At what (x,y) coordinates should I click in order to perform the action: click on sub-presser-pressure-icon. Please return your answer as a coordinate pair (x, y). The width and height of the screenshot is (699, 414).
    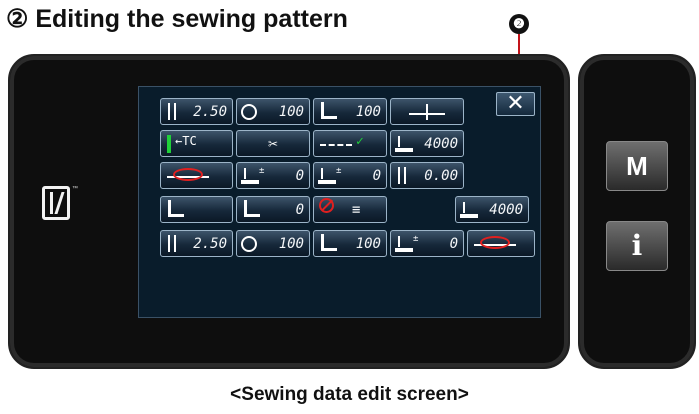
    Looking at the image, I should click on (327, 243).